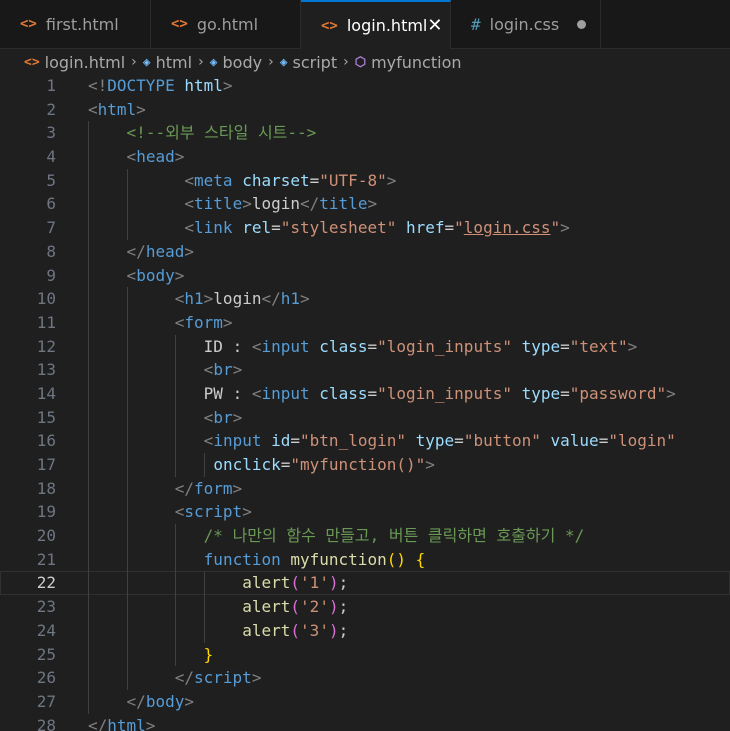  I want to click on code-token: ;, so click(343, 630).